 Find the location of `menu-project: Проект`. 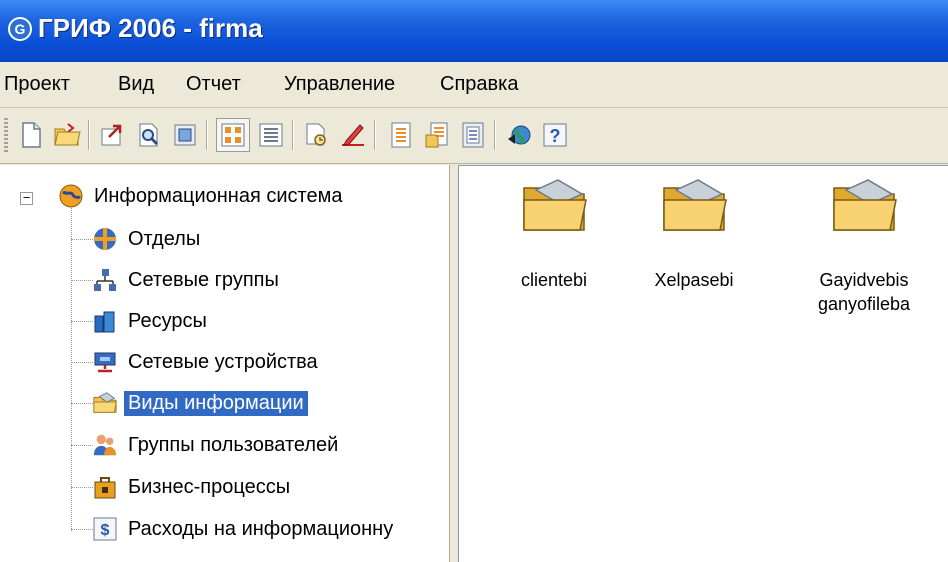

menu-project: Проект is located at coordinates (37, 84).